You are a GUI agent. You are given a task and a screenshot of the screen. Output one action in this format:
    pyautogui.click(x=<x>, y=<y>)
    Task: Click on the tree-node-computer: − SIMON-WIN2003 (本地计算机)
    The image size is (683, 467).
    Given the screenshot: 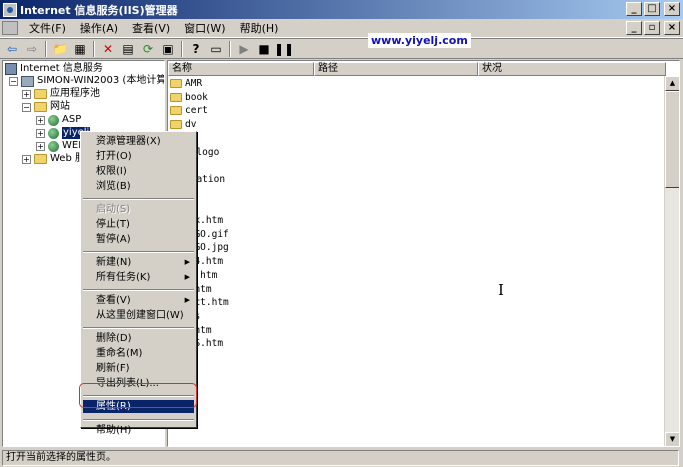 What is the action you would take?
    pyautogui.click(x=86, y=81)
    